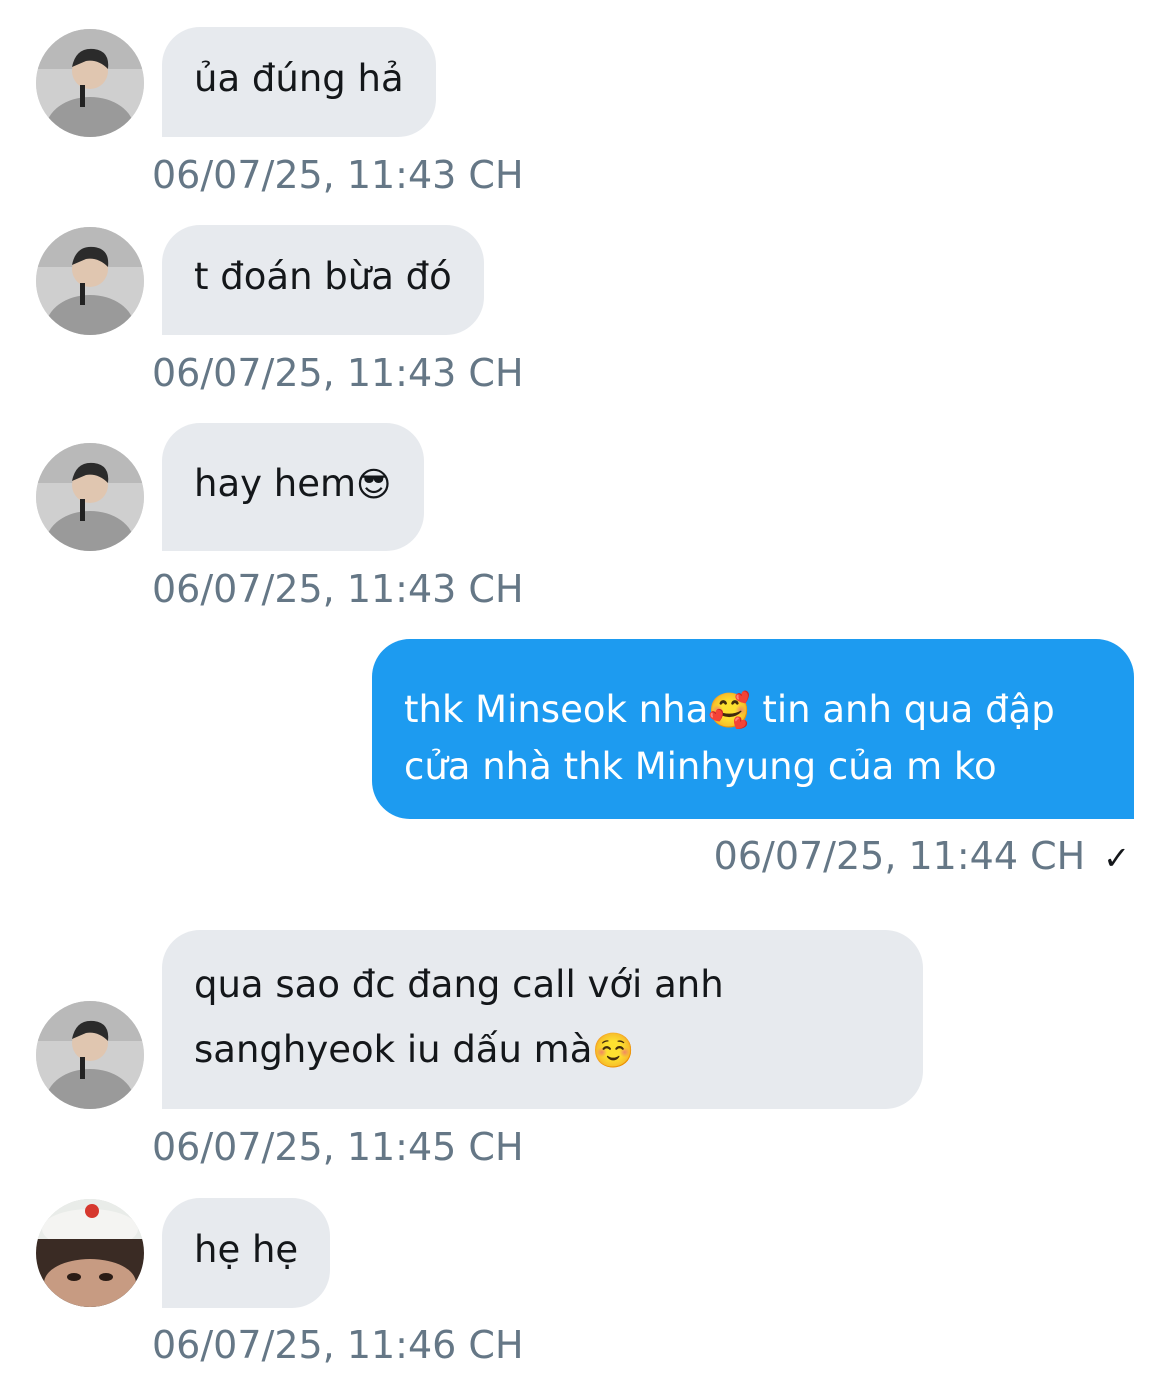 Image resolution: width=1170 pixels, height=1373 pixels. Describe the element at coordinates (338, 1345) in the screenshot. I see `message-timestamp: 06/07/25, 11:46 CH` at that location.